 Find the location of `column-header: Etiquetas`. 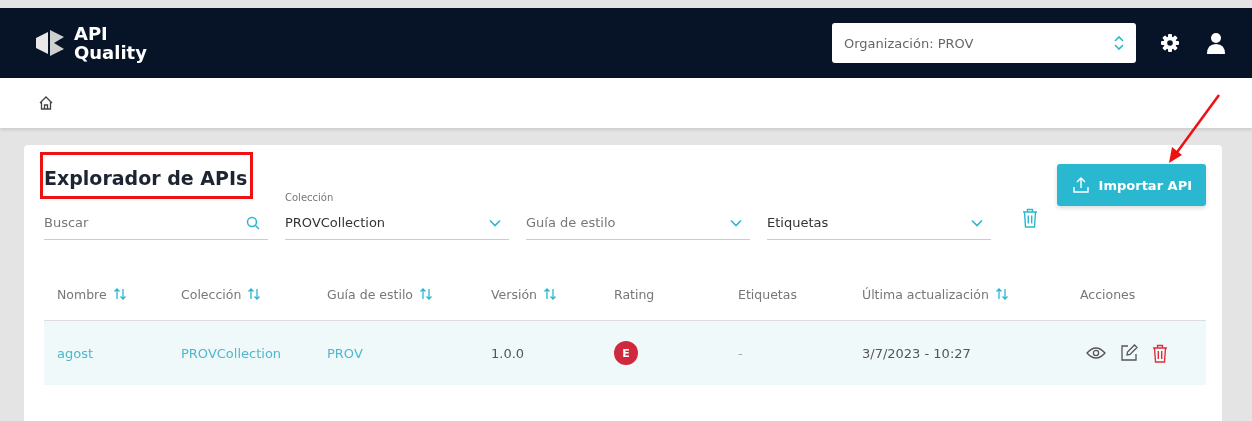

column-header: Etiquetas is located at coordinates (767, 294).